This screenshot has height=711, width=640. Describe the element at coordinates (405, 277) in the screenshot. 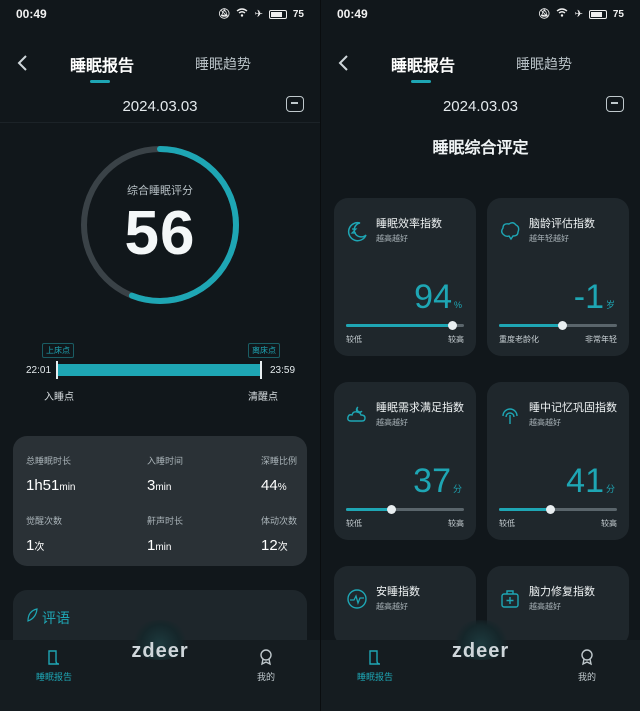

I see `index-card-sleep-efficiency: 睡眠效率指数 越高越好 94% 较低 较高` at that location.